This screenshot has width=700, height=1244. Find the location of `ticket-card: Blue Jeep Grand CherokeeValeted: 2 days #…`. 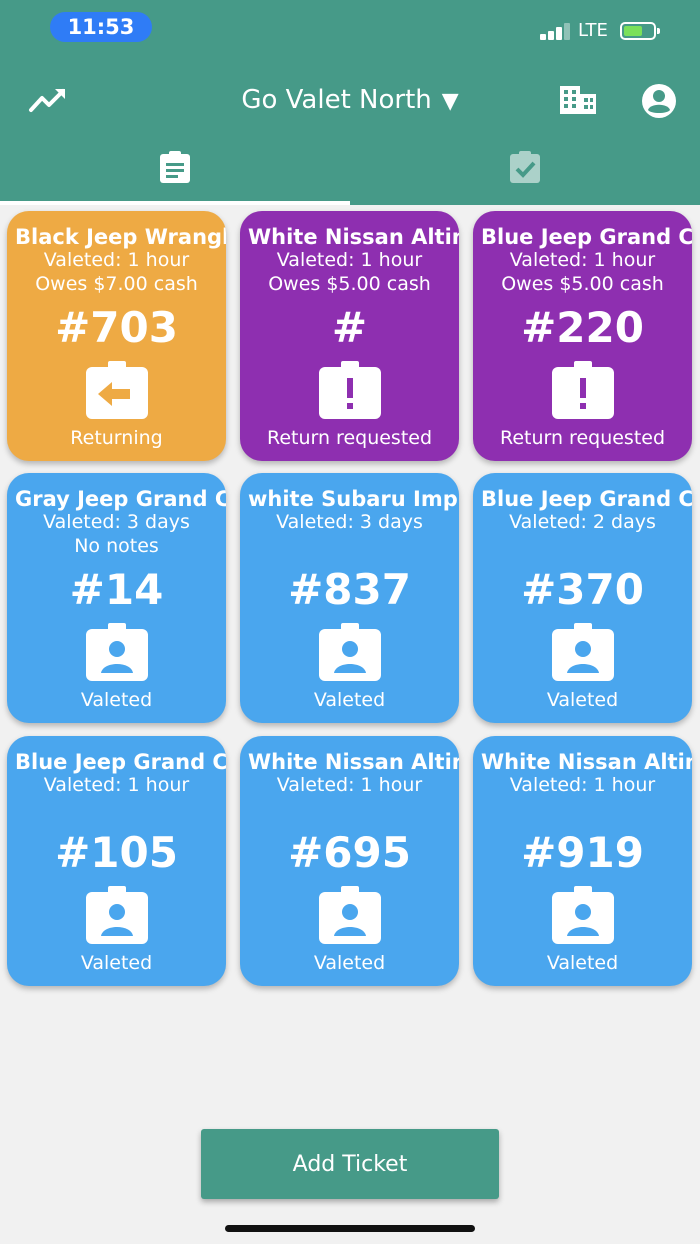

ticket-card: Blue Jeep Grand CherokeeValeted: 2 days #… is located at coordinates (582, 598).